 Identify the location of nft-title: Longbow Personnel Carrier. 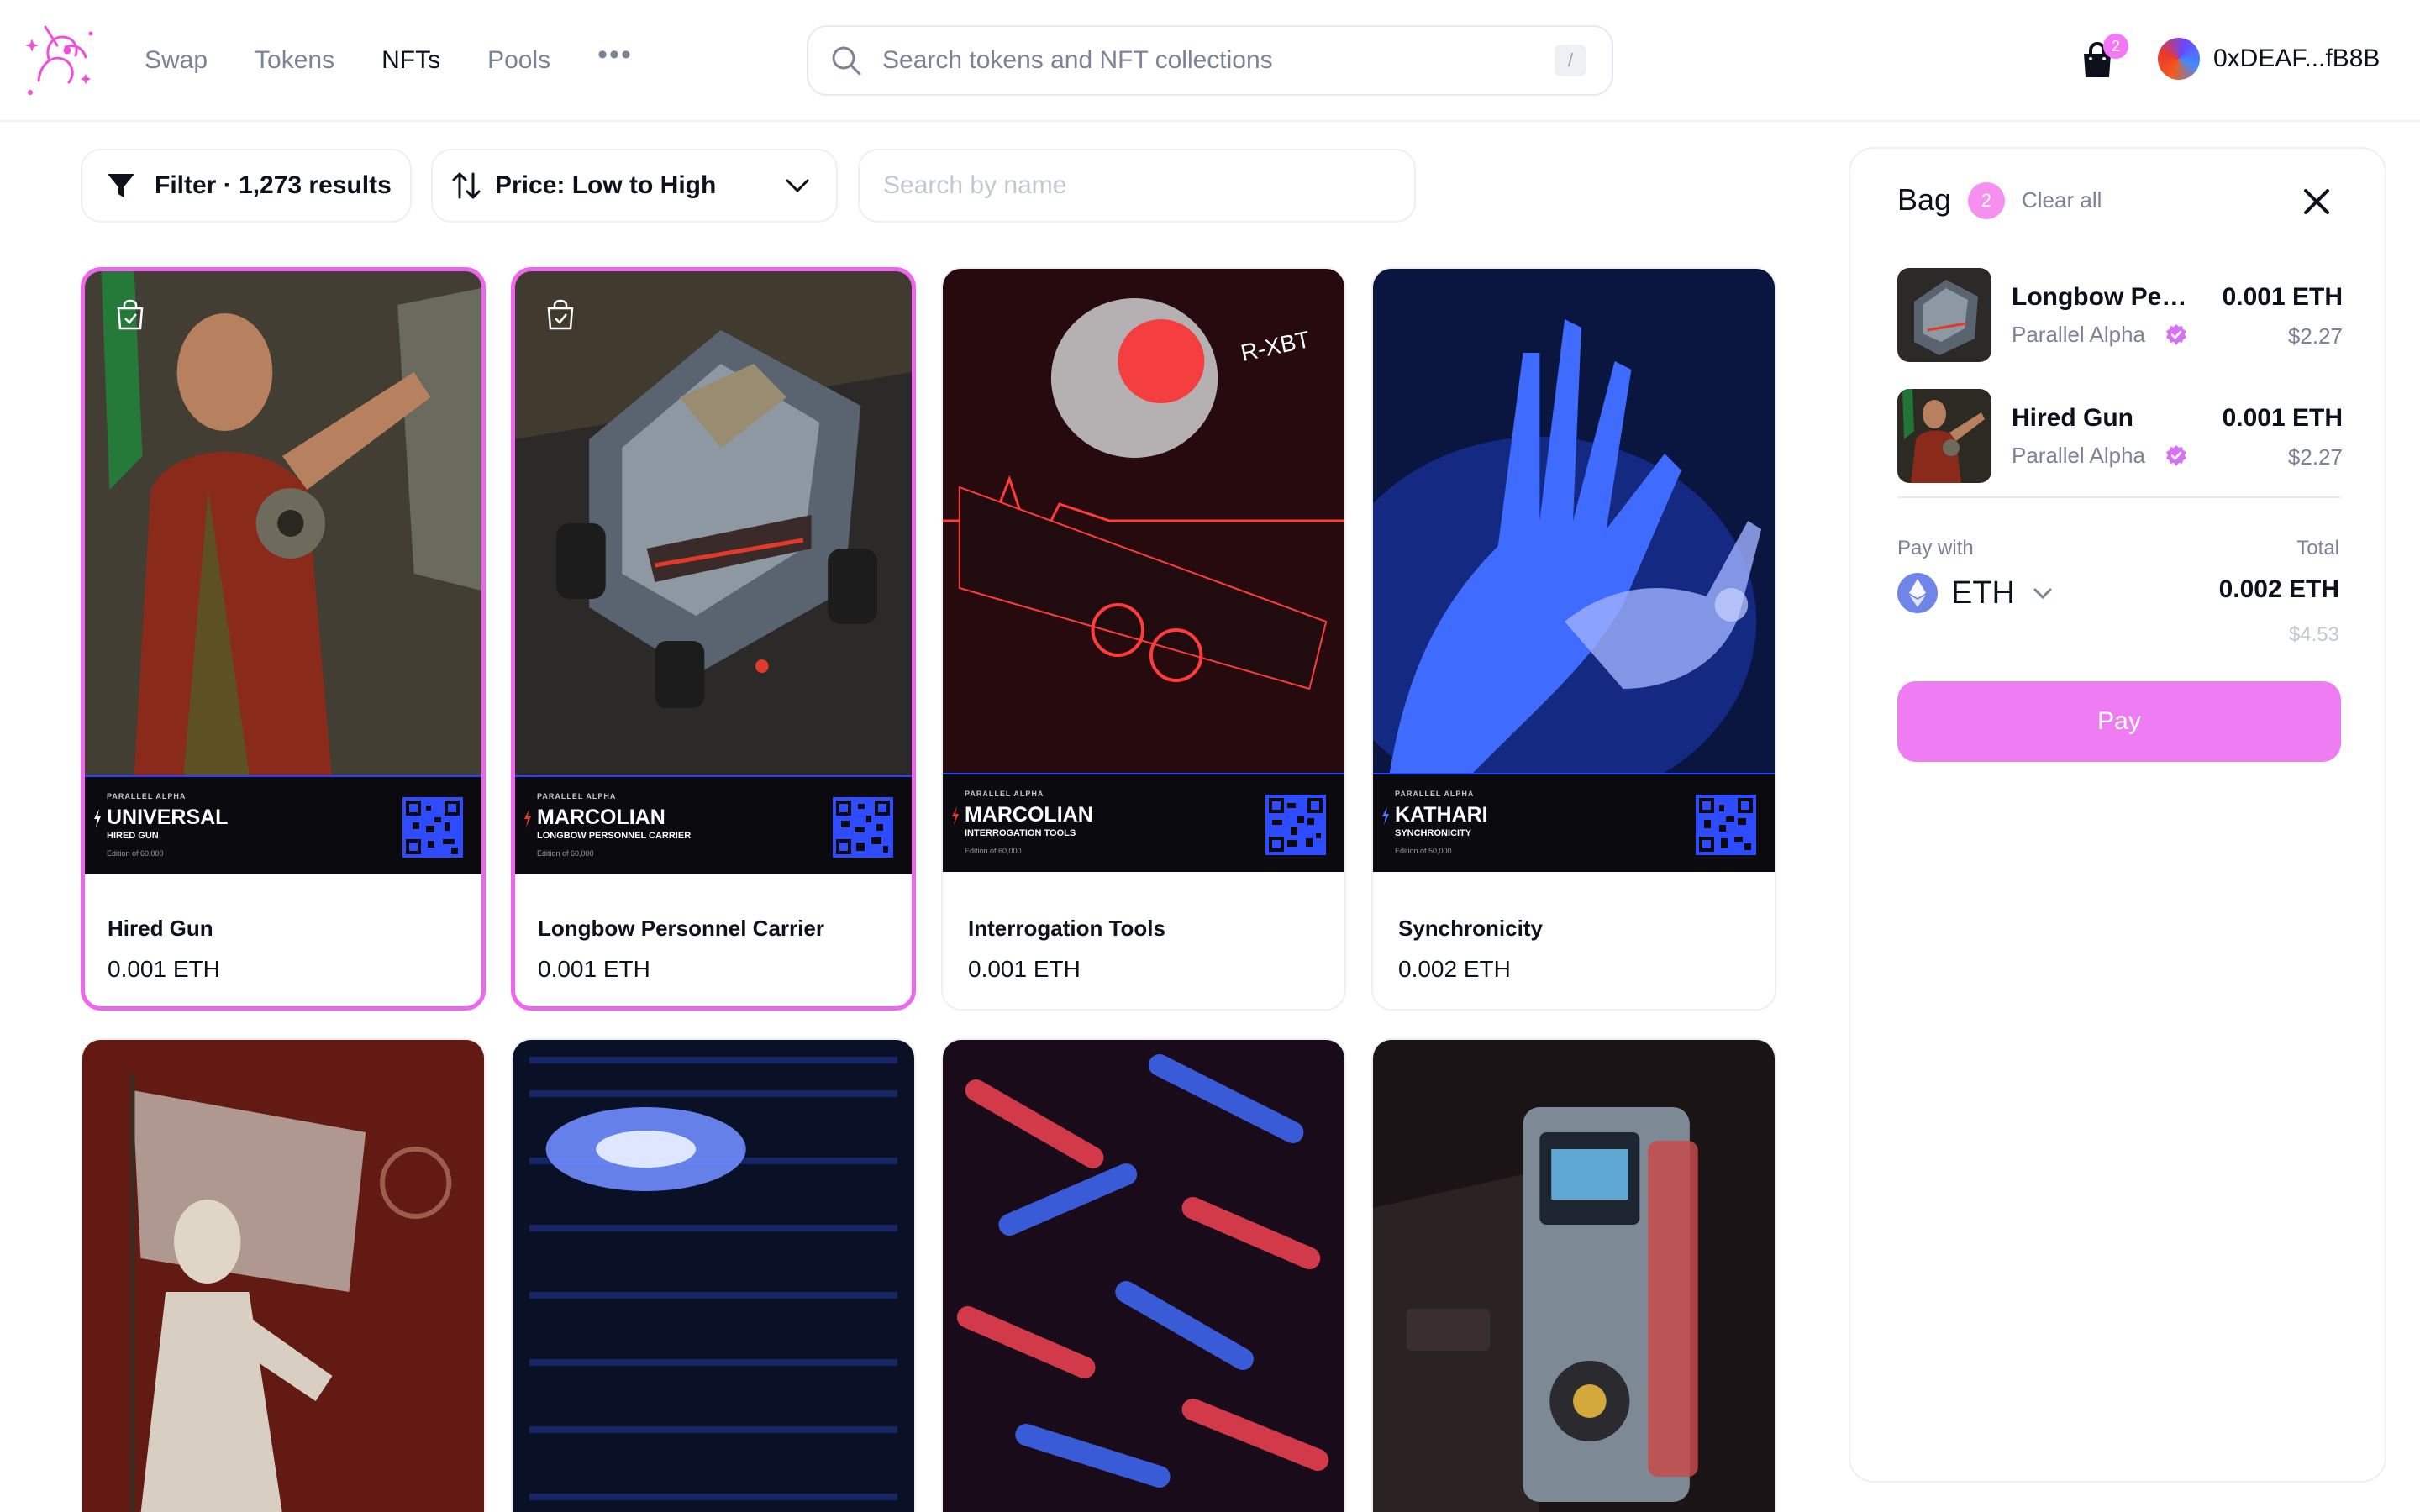
(681, 928).